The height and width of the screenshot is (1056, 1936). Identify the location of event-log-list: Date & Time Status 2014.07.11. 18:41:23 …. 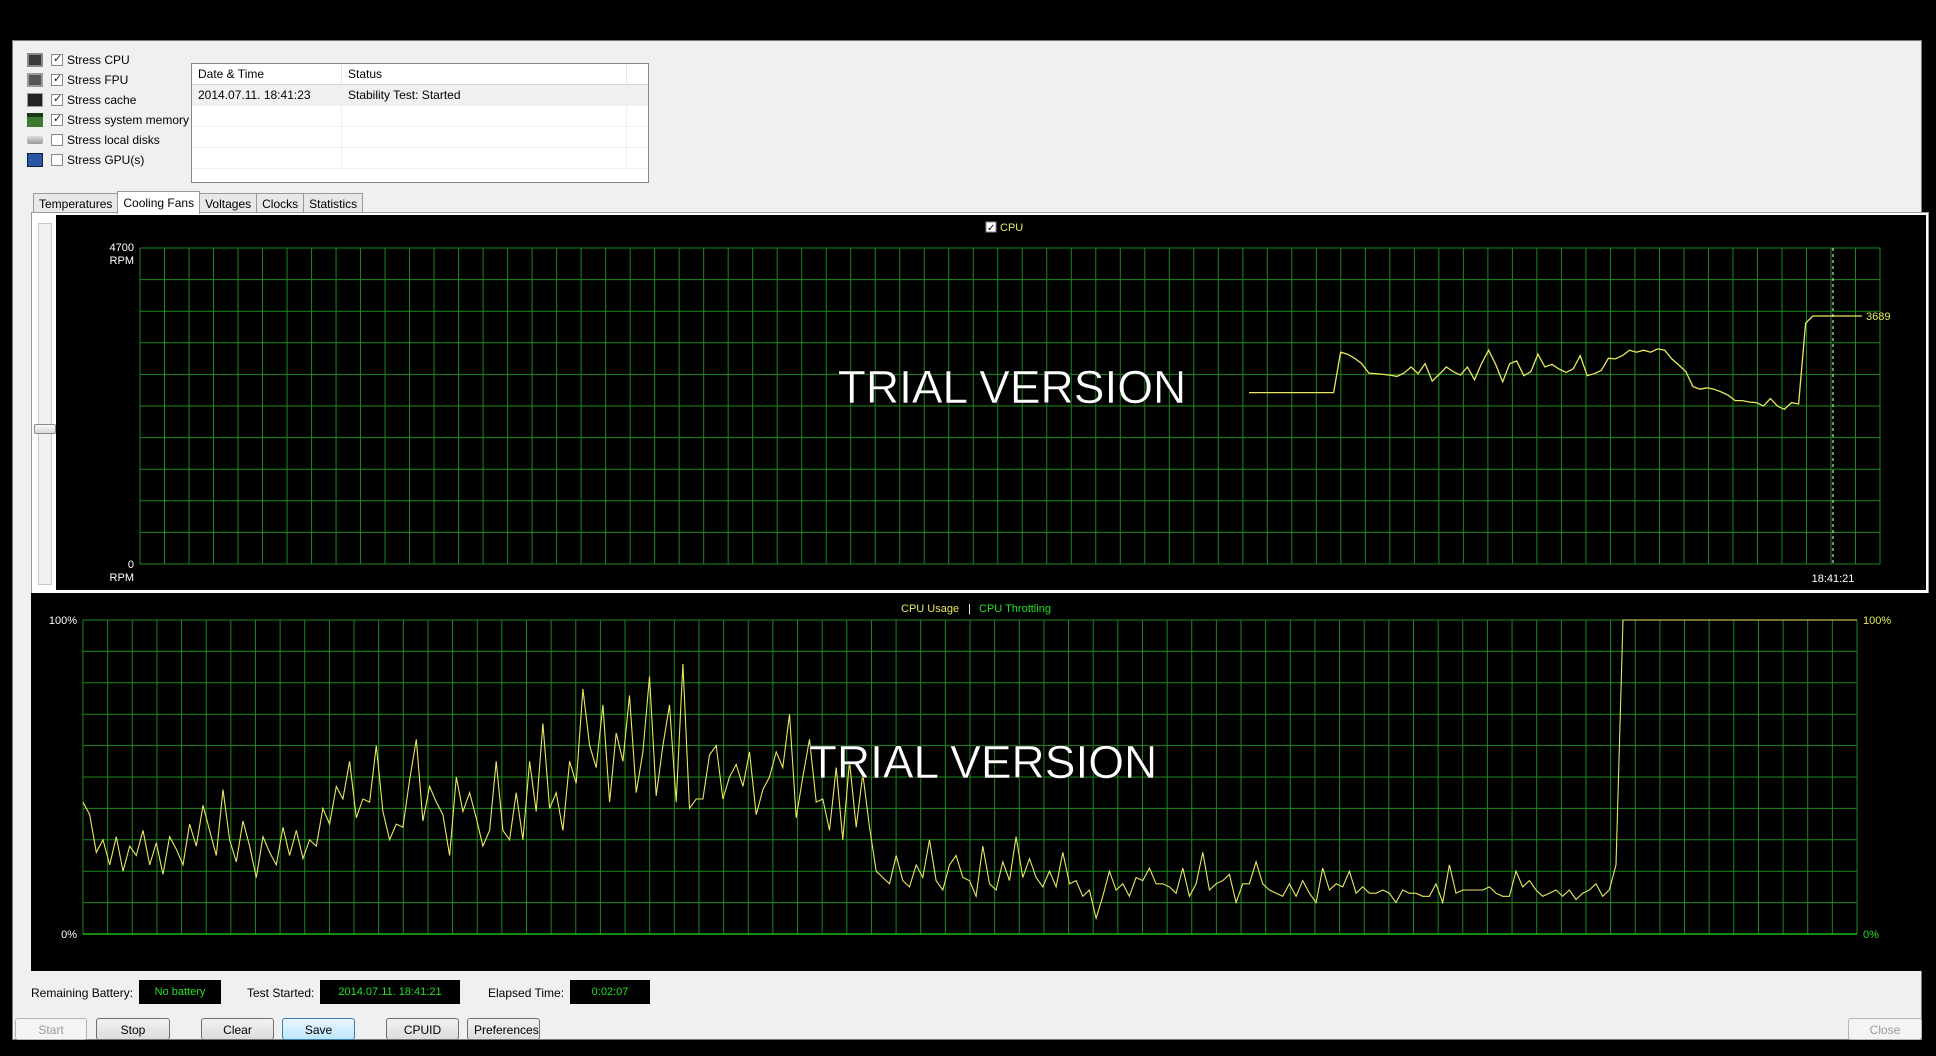
(420, 123).